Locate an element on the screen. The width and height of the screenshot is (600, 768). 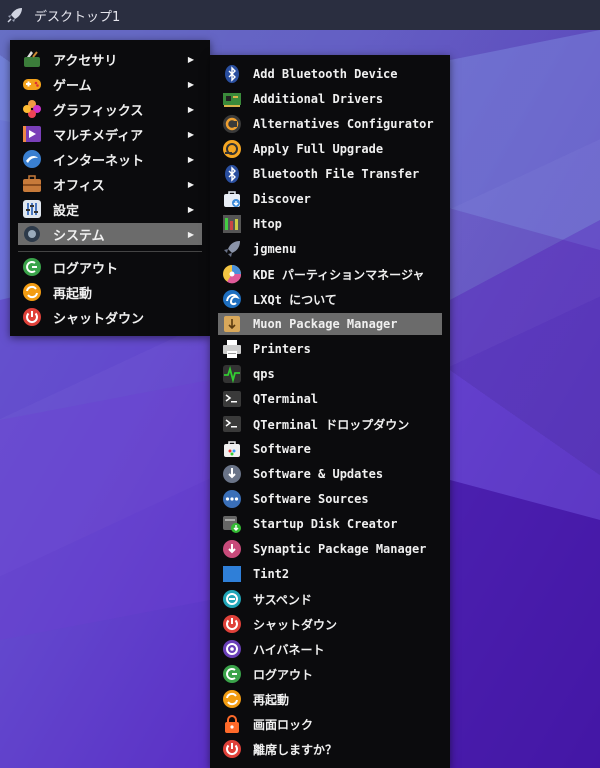
menu-item-office: オフィス ▶ is located at coordinates (110, 184).